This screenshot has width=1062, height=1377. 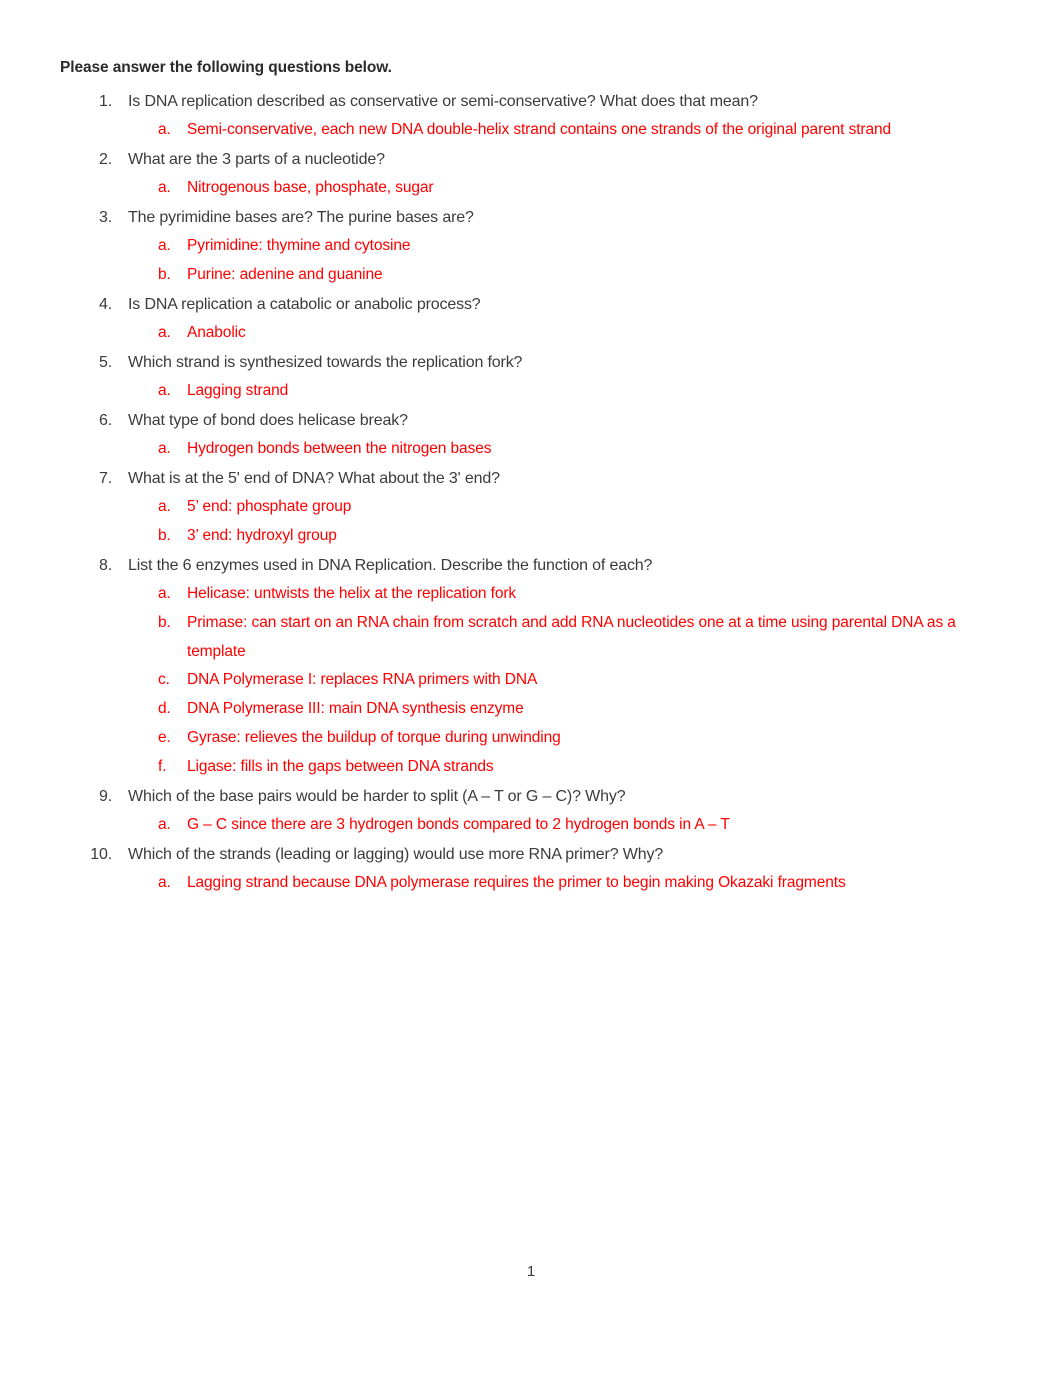 I want to click on answer-item: a. 5’ end: phosphate group, so click(x=525, y=507).